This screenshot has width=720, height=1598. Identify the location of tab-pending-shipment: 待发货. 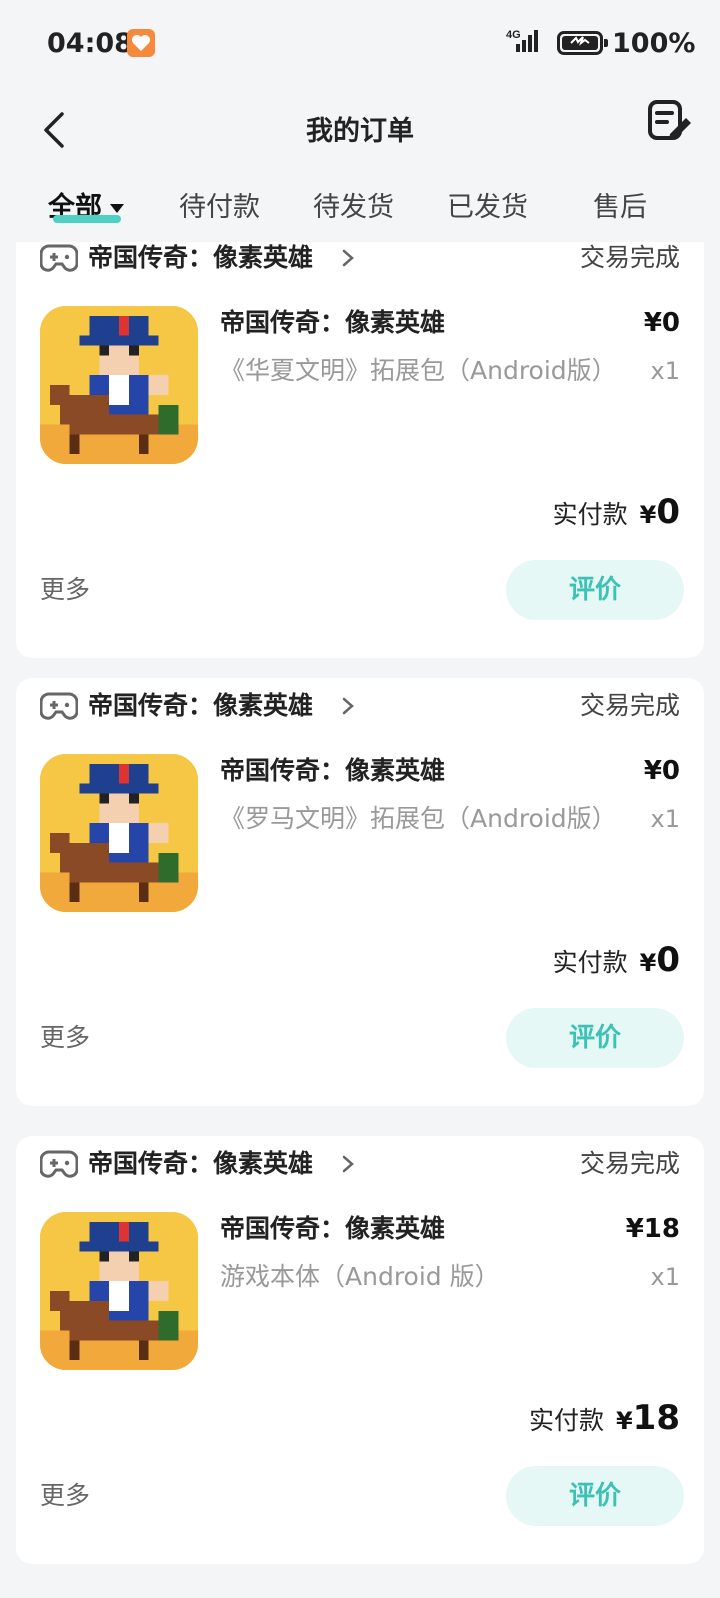
(353, 208).